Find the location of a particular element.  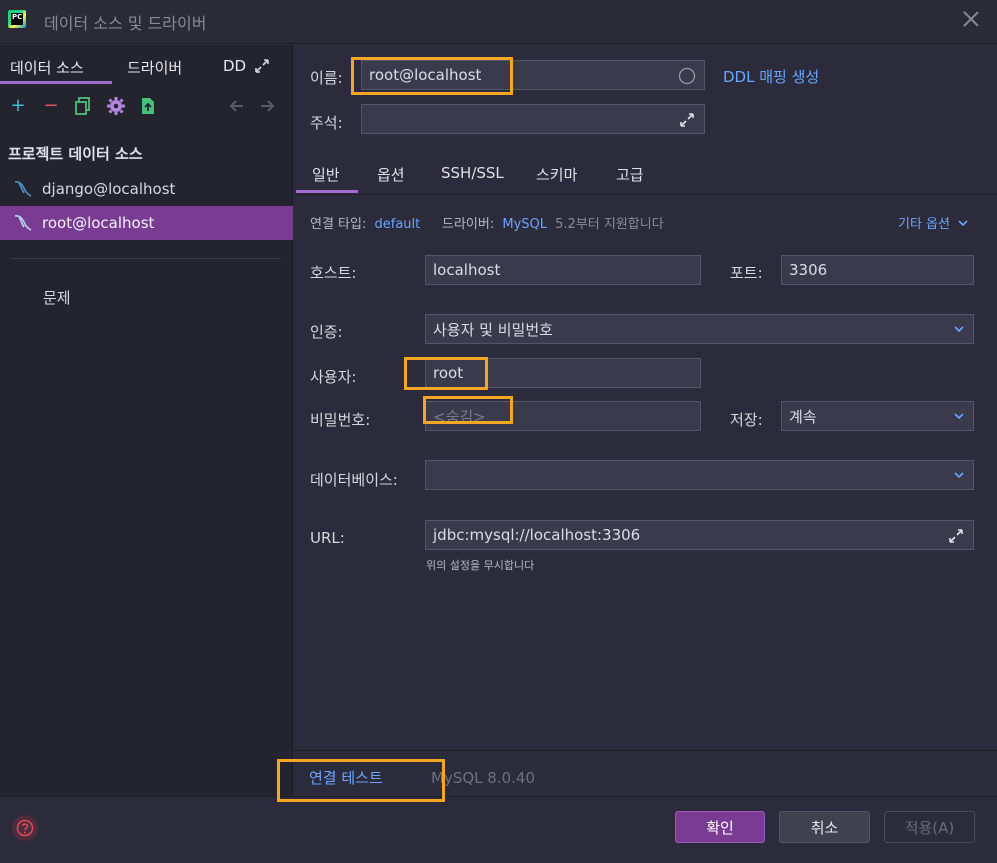

sidebar-toolbar: + − is located at coordinates (146, 107).